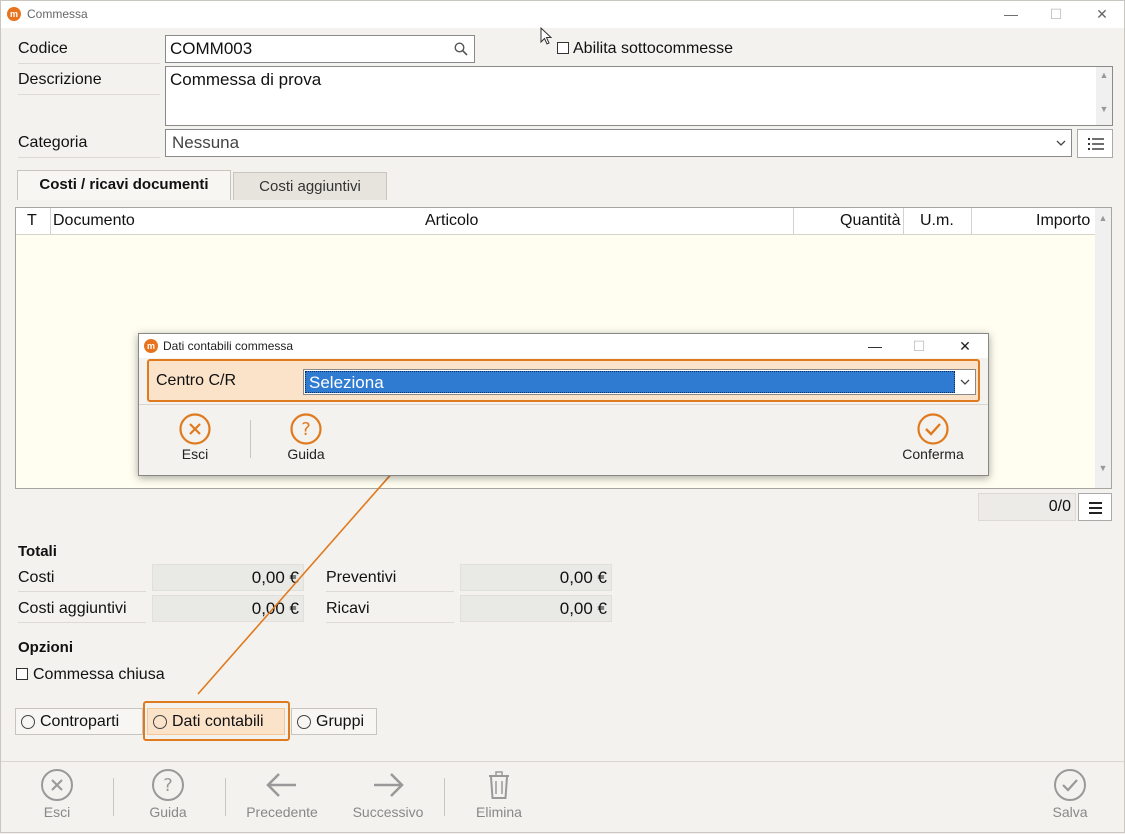 The width and height of the screenshot is (1125, 834). Describe the element at coordinates (933, 454) in the screenshot. I see `dialog-conferma-label: Conferma` at that location.